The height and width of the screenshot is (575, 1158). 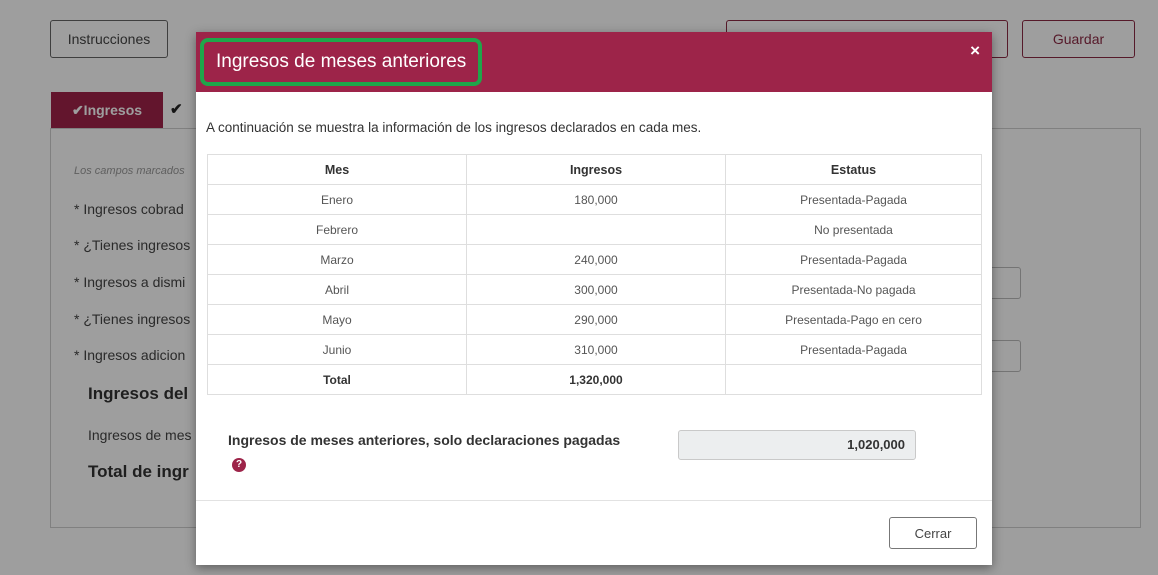 I want to click on cell-ingresos: 240,000, so click(x=596, y=259).